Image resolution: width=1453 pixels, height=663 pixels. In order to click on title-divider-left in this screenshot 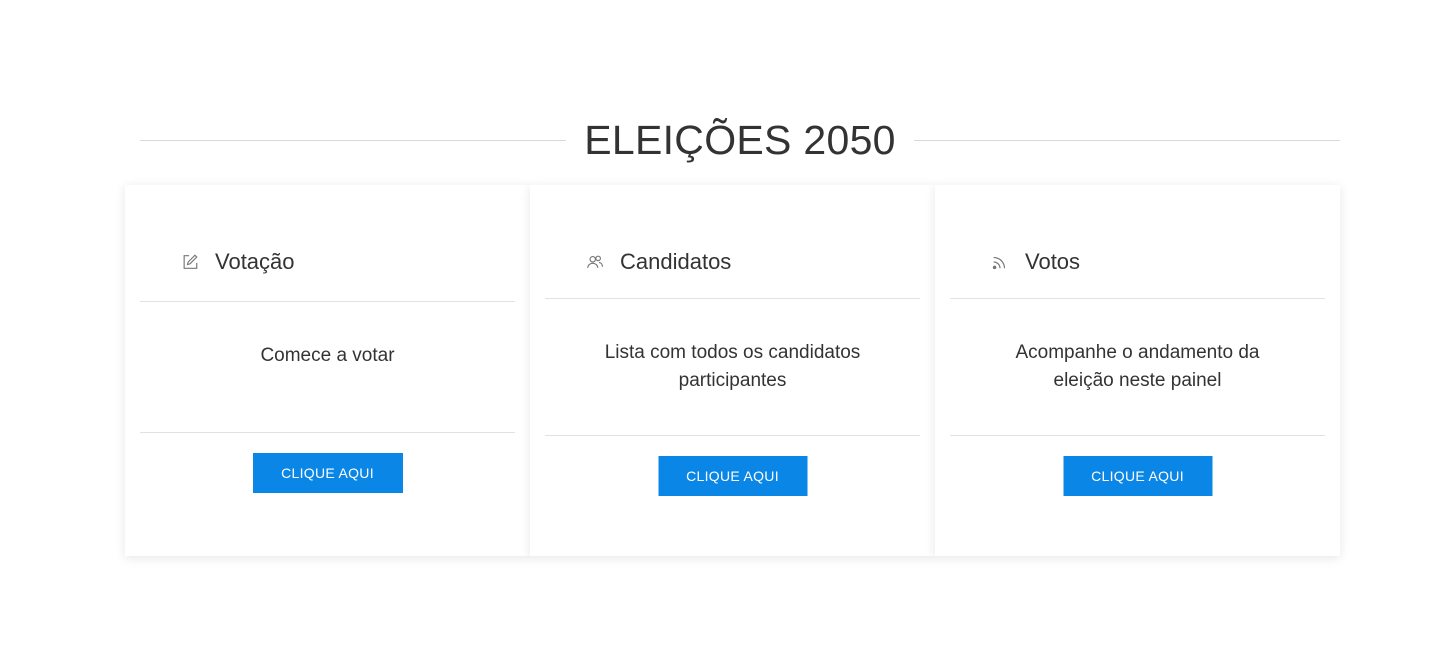, I will do `click(353, 140)`.